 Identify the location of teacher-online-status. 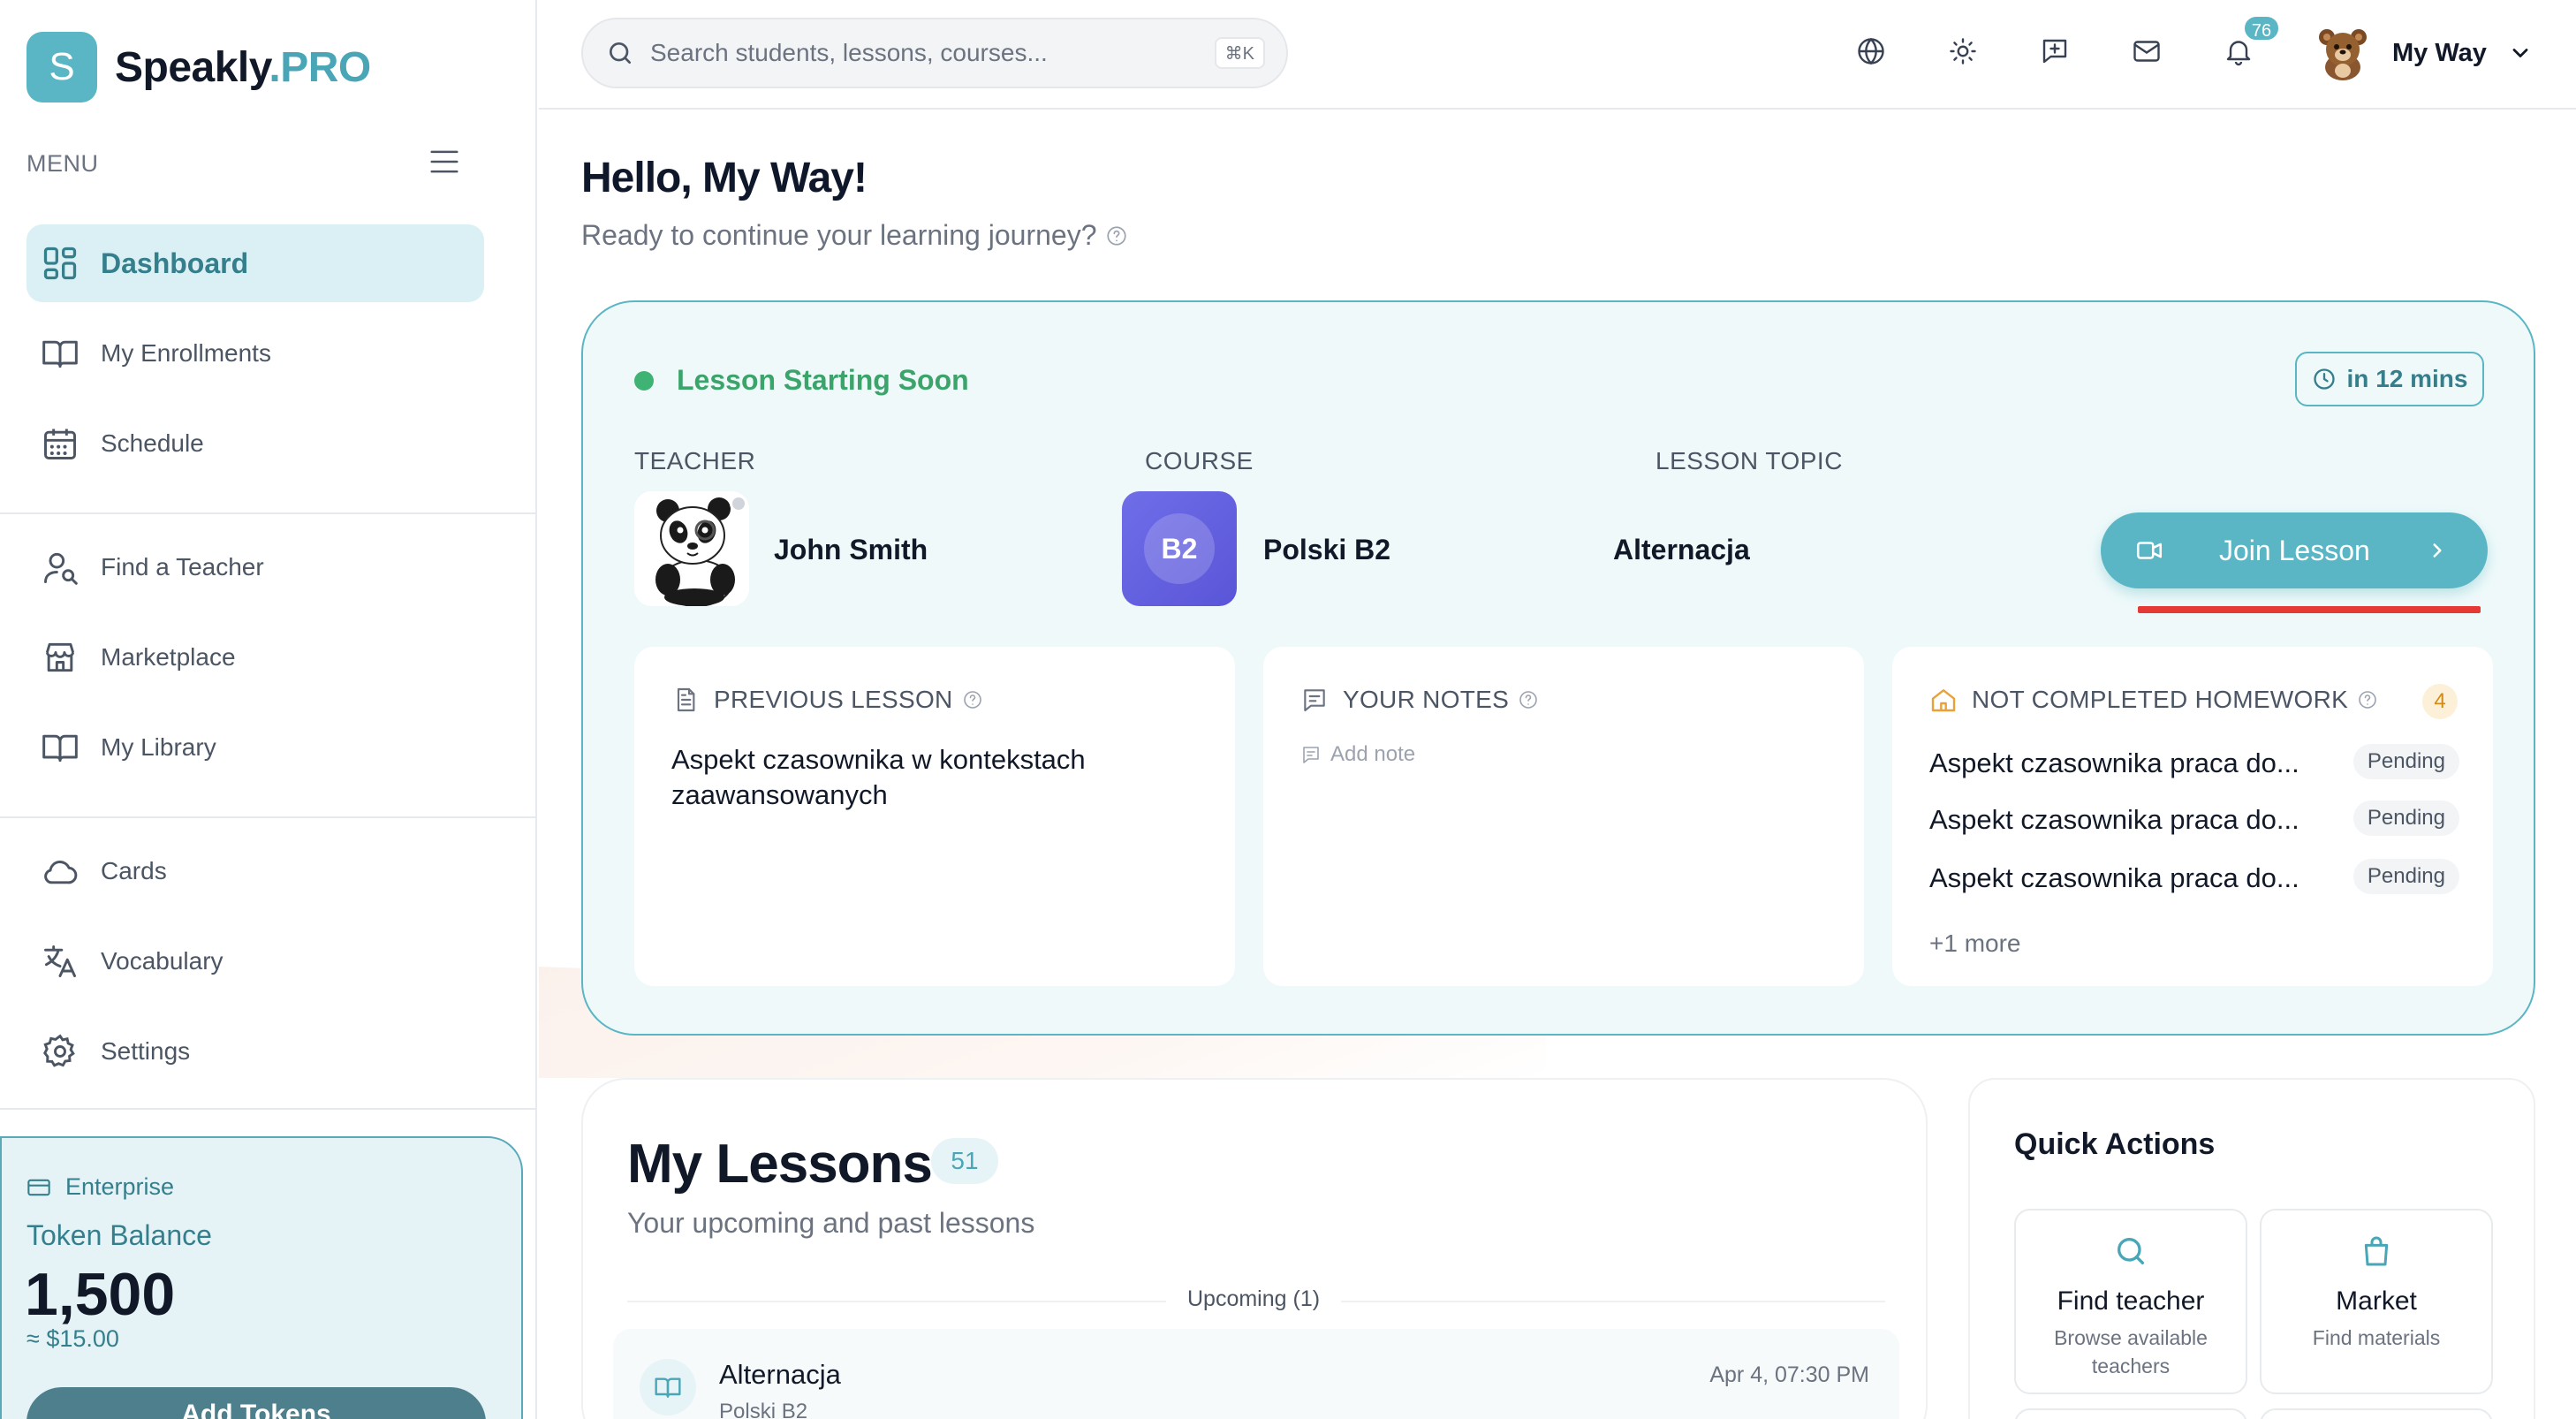
(739, 503).